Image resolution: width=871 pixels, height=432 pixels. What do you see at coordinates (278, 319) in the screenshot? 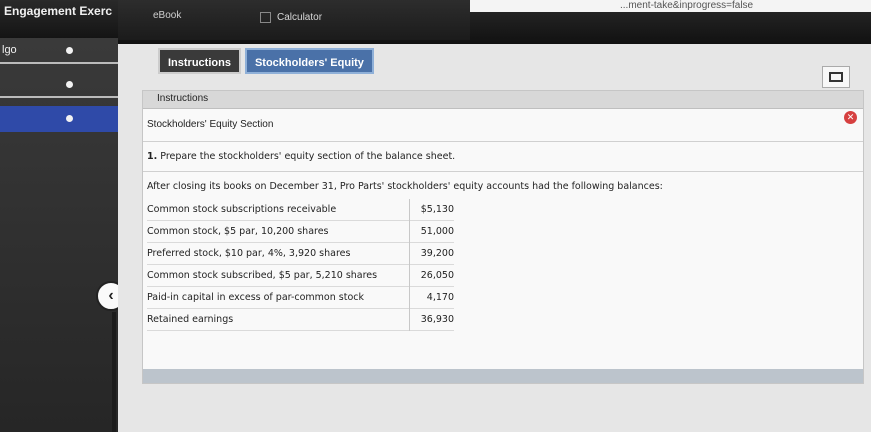
I see `account-name: Retained earnings` at bounding box center [278, 319].